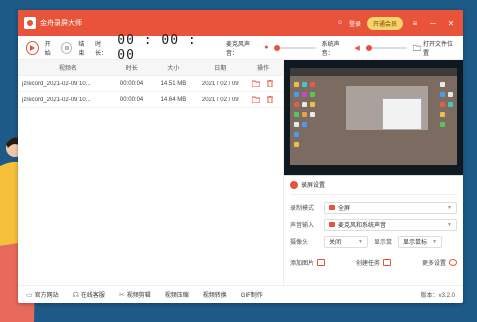 This screenshot has height=322, width=477. What do you see at coordinates (416, 47) in the screenshot?
I see `folder-icon` at bounding box center [416, 47].